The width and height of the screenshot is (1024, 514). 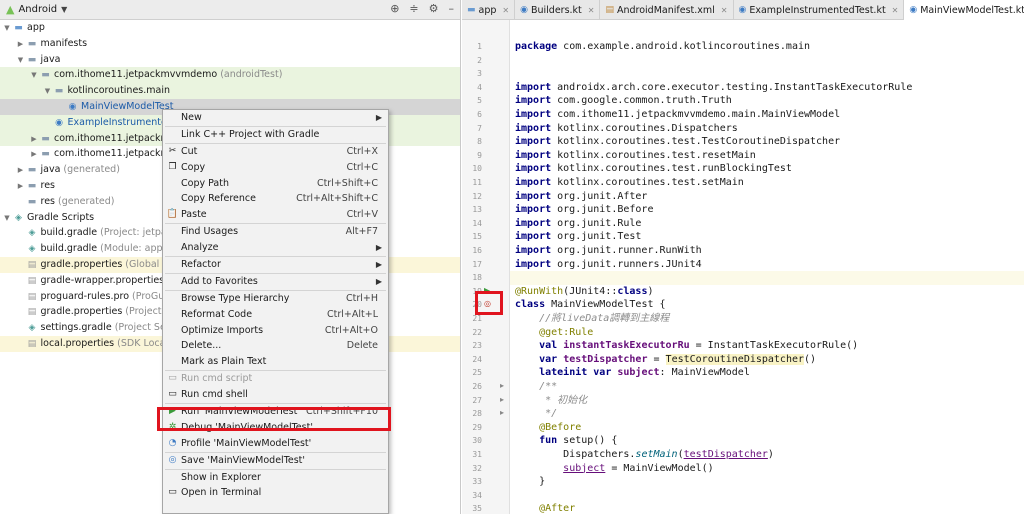 What do you see at coordinates (361, 298) in the screenshot?
I see `menu-item-shortcut: Ctrl+H` at bounding box center [361, 298].